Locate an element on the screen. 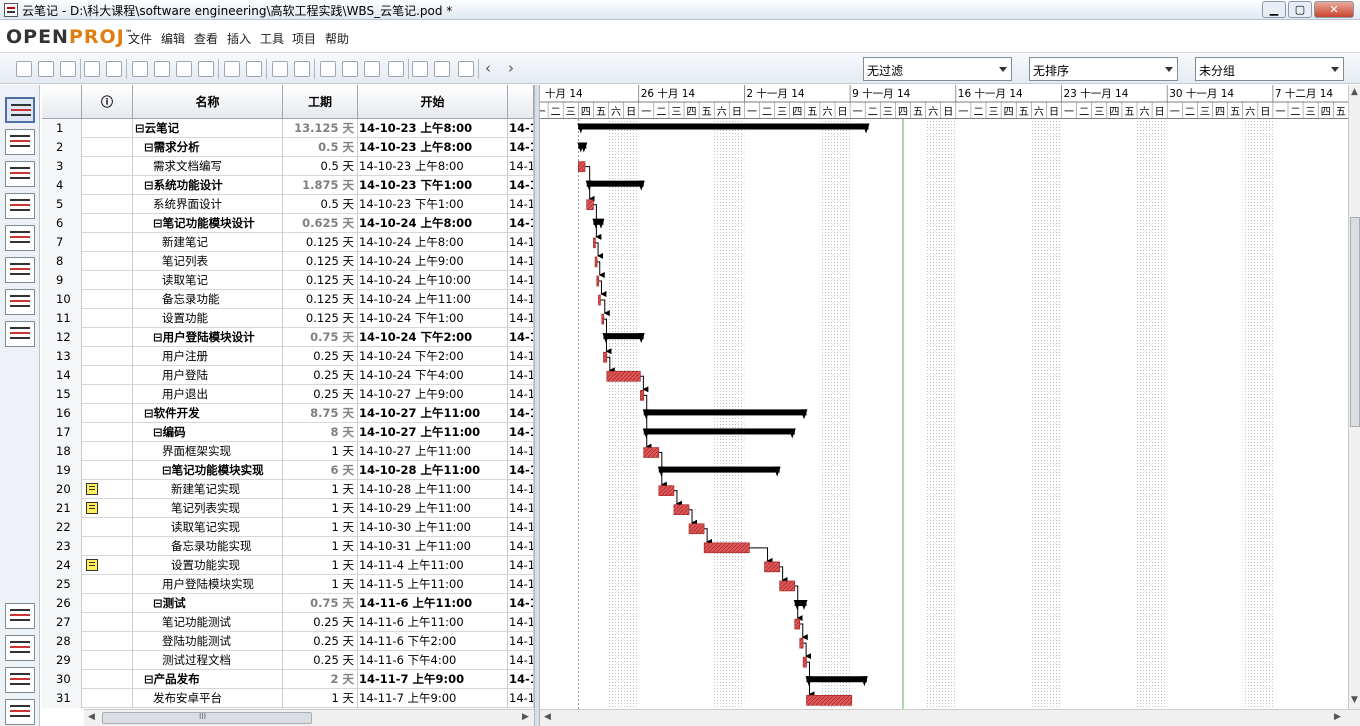  row-start-cell: 14-10-29 上午11:00 is located at coordinates (433, 508).